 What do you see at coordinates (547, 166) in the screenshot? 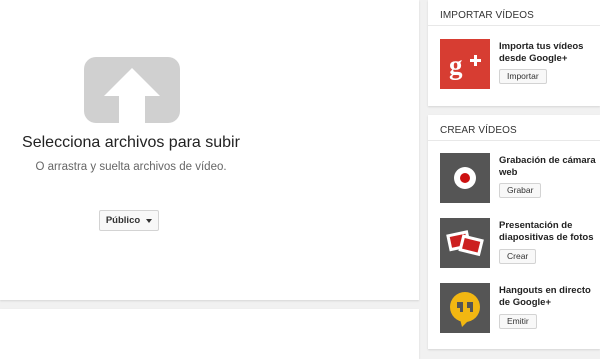
I see `item-title: Grabación de cámara web` at bounding box center [547, 166].